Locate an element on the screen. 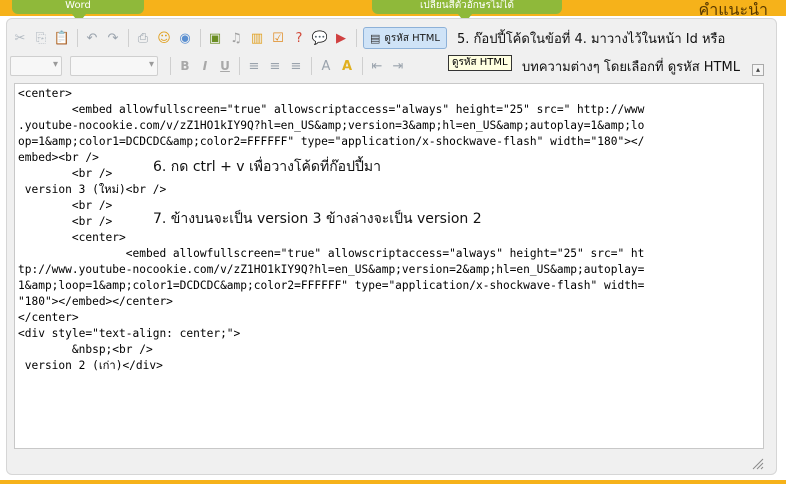 The height and width of the screenshot is (484, 786). code-line: version 3 (ใหม่)<br /> is located at coordinates (92, 189).